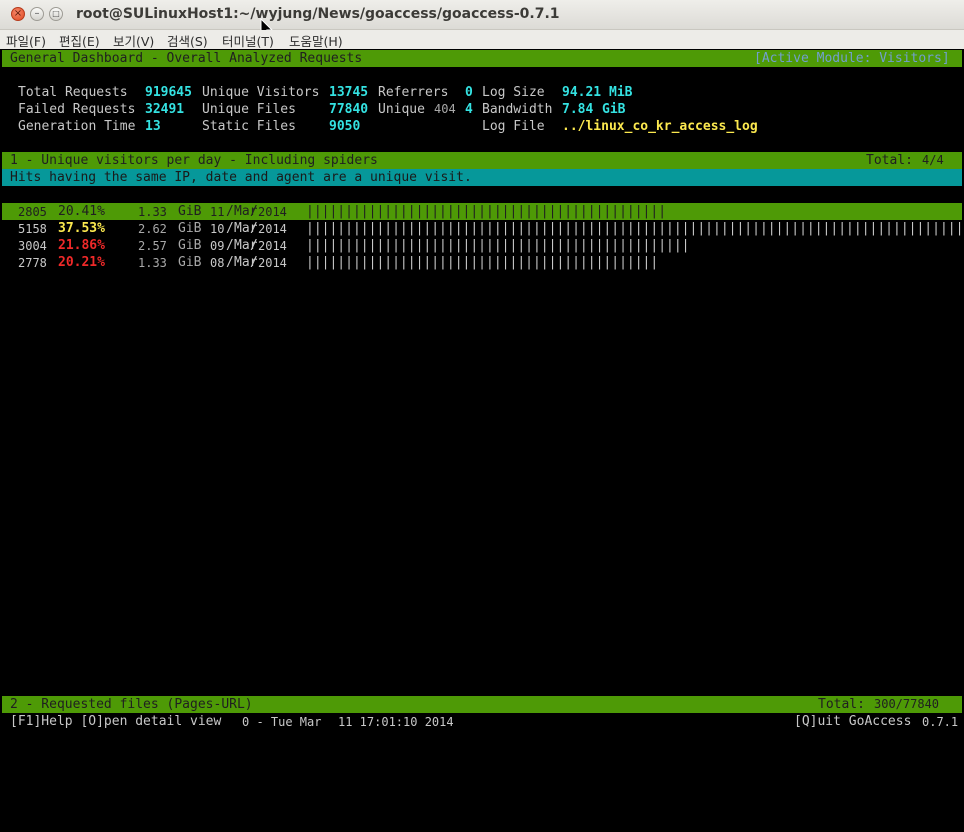 Image resolution: width=964 pixels, height=832 pixels. Describe the element at coordinates (133, 40) in the screenshot. I see `menu-view: 보기(V)` at that location.